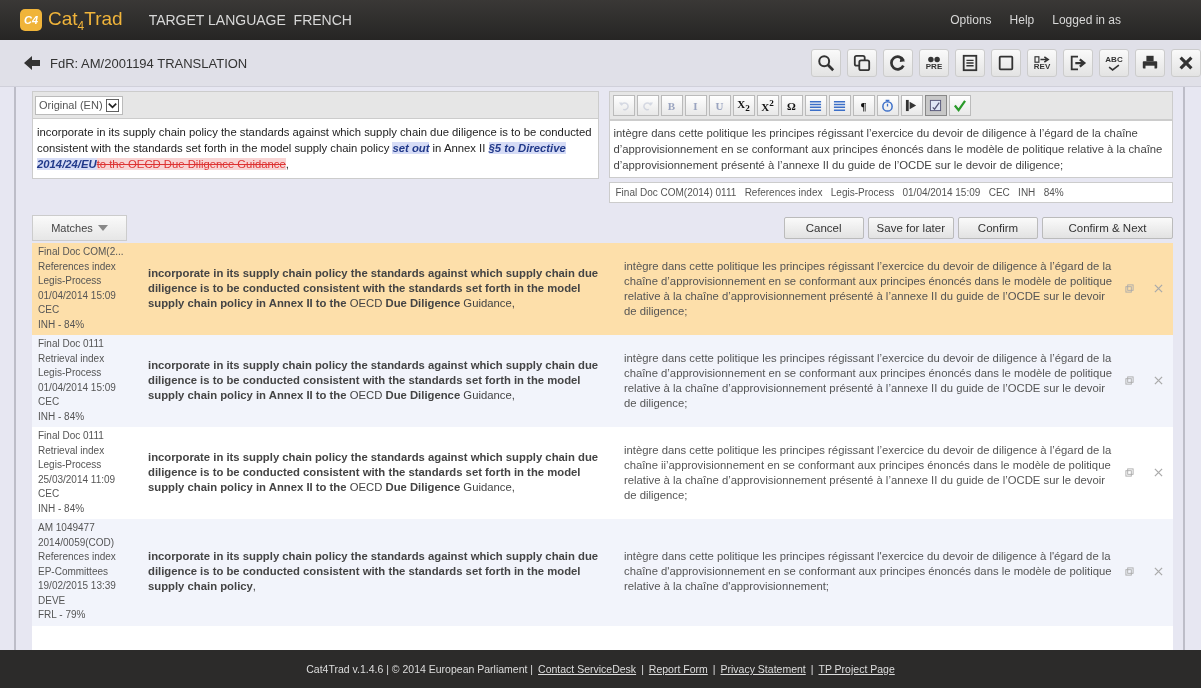 Image resolution: width=1201 pixels, height=688 pixels. Describe the element at coordinates (767, 105) in the screenshot. I see `format-button: X$^{2}$` at that location.